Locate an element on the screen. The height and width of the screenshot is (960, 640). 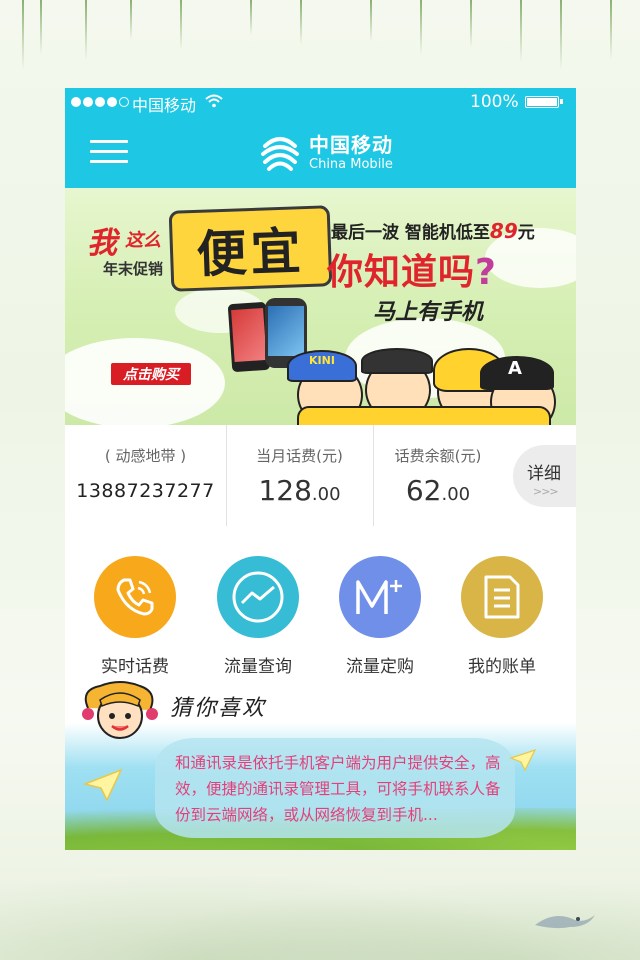
buy-now-button: 点击购买 is located at coordinates (151, 374).